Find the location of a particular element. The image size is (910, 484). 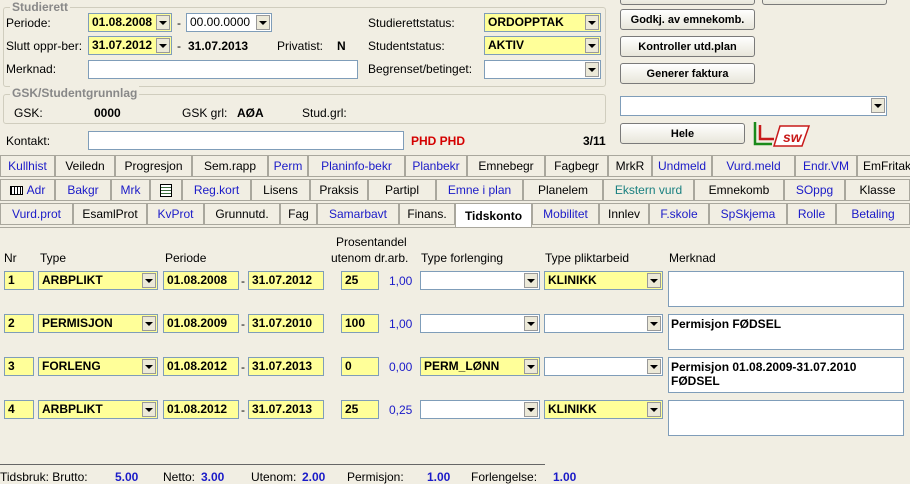

tab-innlev: Innlev is located at coordinates (624, 214).